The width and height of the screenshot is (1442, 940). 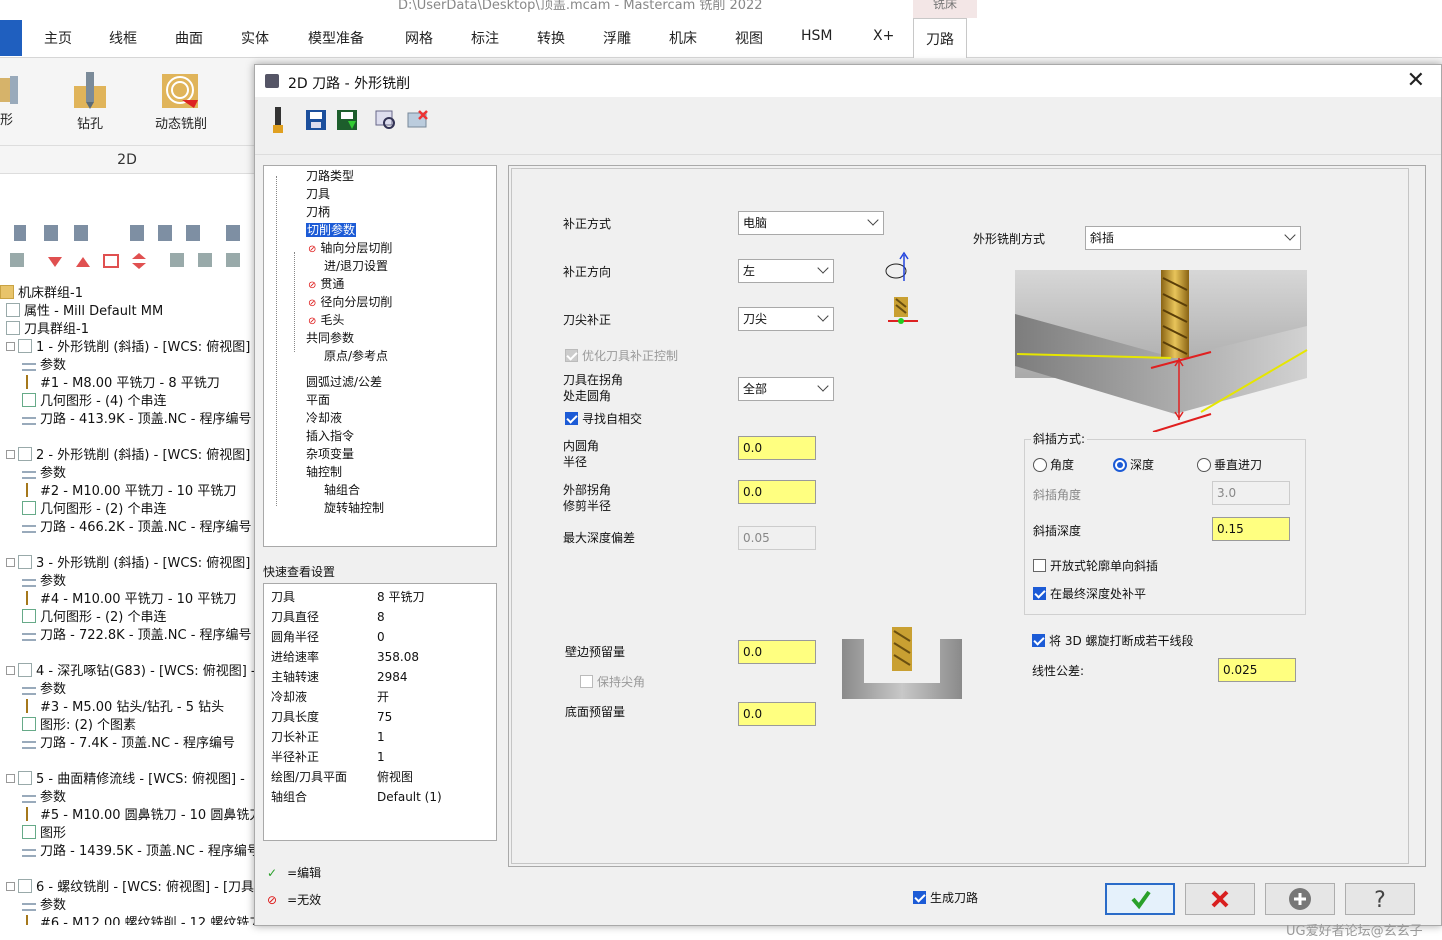 I want to click on keep-sharp-checkbox: 保持尖角, so click(x=612, y=682).